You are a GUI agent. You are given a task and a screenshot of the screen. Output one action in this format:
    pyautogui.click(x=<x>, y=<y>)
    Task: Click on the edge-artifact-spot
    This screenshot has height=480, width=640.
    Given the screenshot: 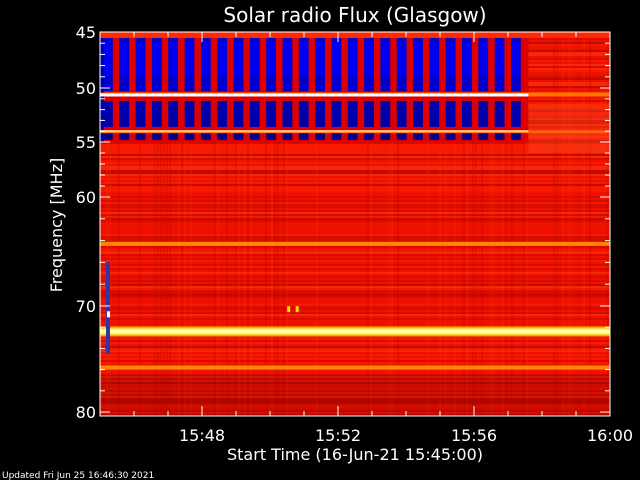 What is the action you would take?
    pyautogui.click(x=108, y=314)
    